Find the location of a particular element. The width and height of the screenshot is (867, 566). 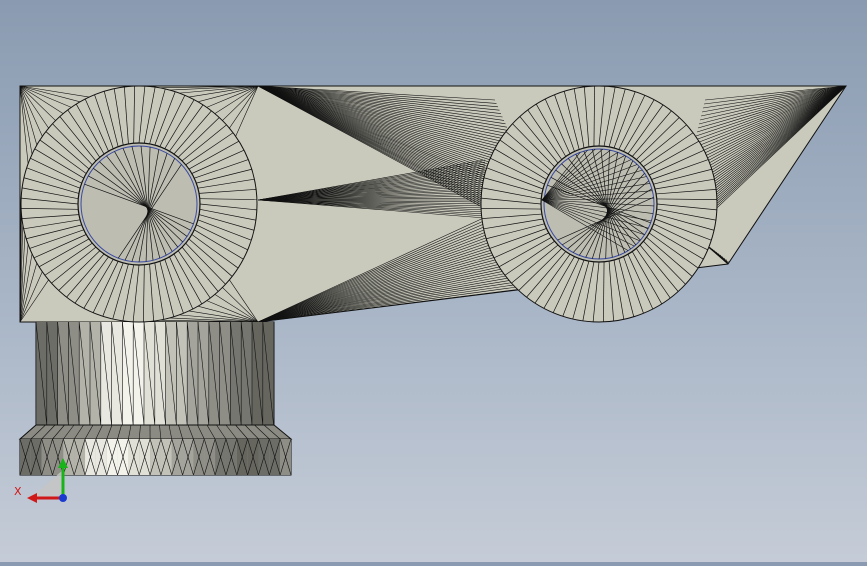

triad-x-label: X is located at coordinates (18, 491).